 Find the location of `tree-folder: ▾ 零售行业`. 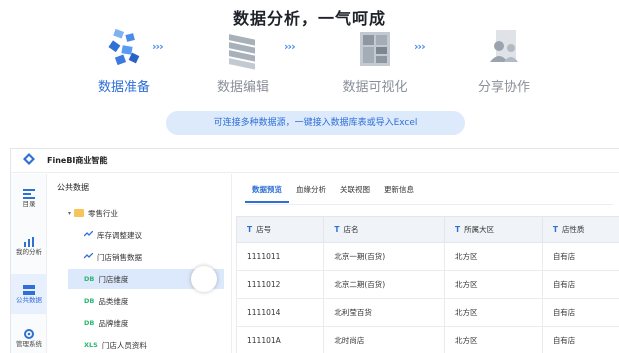

tree-folder: ▾ 零售行业 is located at coordinates (151, 213).